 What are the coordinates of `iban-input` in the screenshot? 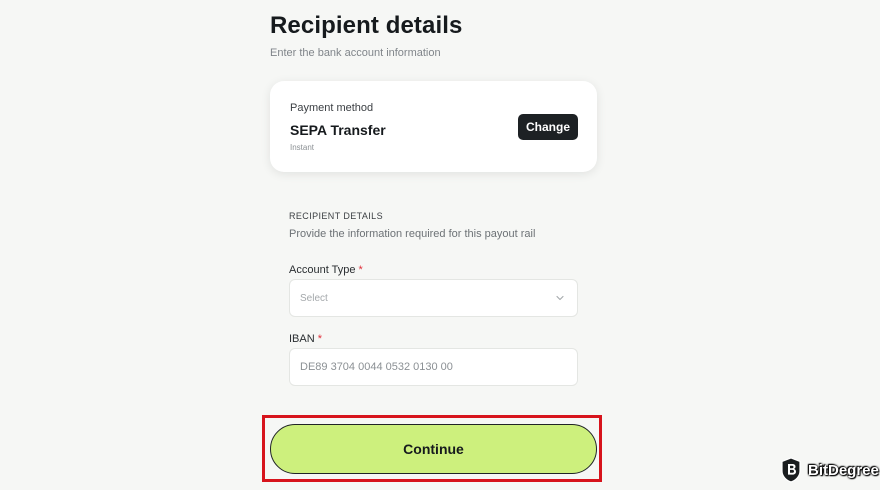 It's located at (433, 367).